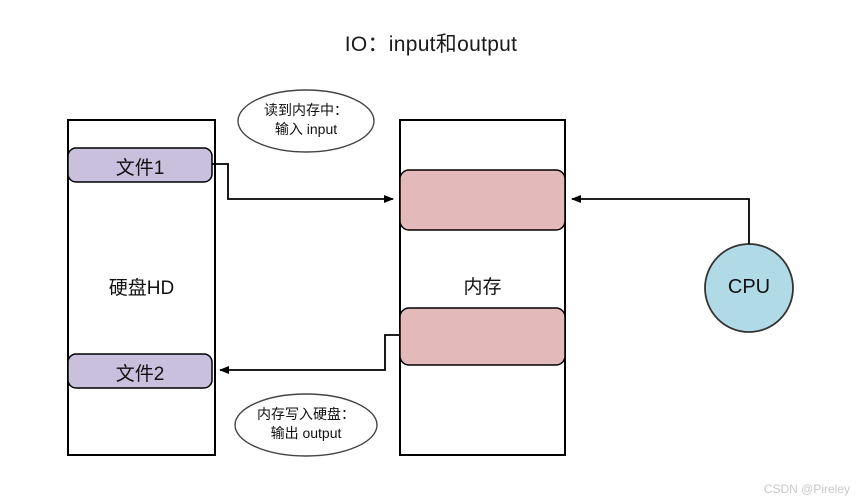 This screenshot has width=862, height=504. What do you see at coordinates (141, 288) in the screenshot?
I see `hard-disk-label: 硬盘HD` at bounding box center [141, 288].